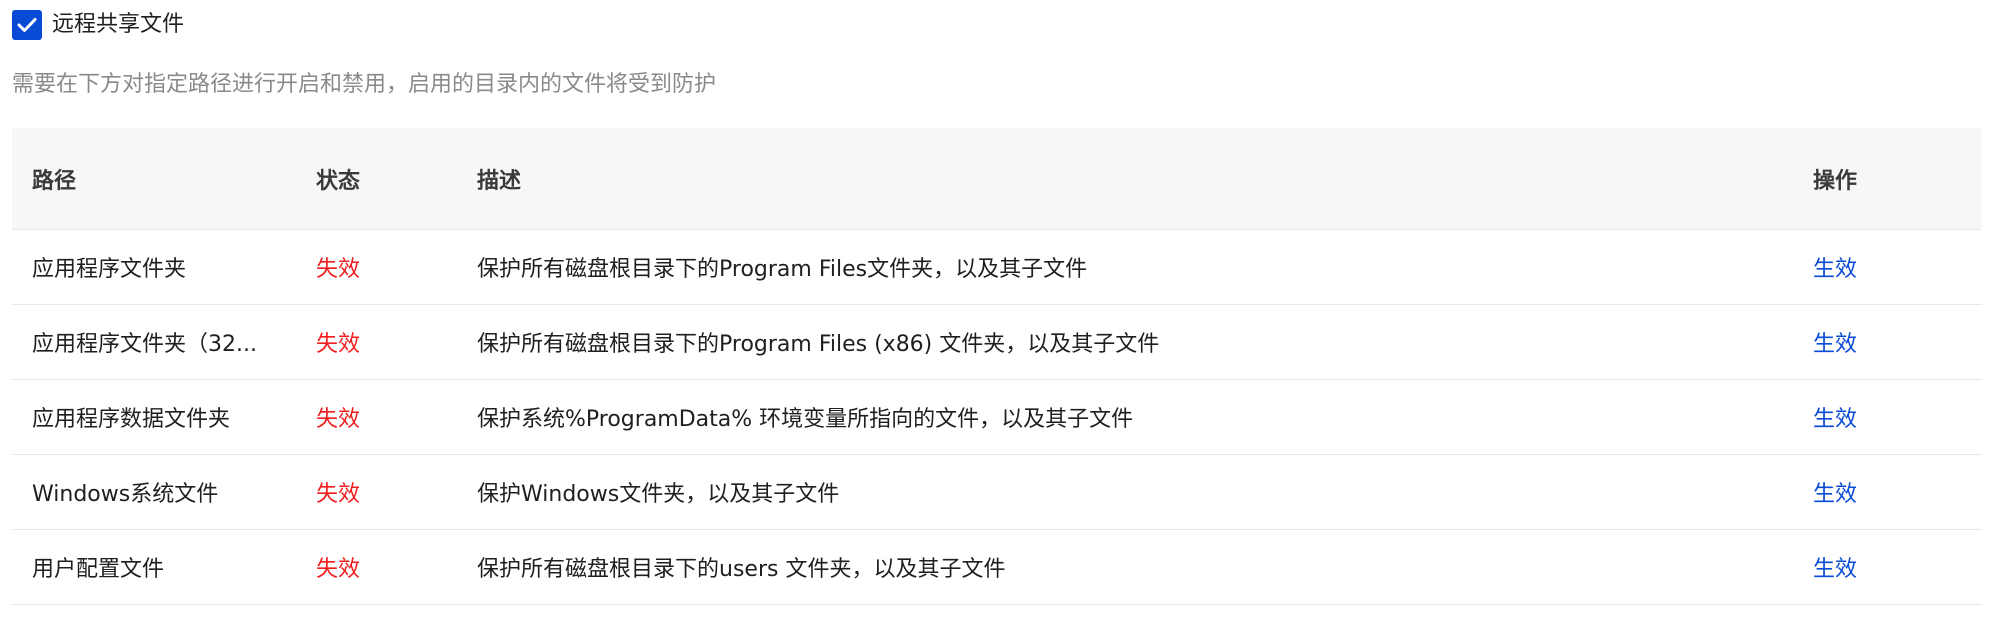 This screenshot has height=620, width=1990. What do you see at coordinates (338, 181) in the screenshot?
I see `header-status: 状态` at bounding box center [338, 181].